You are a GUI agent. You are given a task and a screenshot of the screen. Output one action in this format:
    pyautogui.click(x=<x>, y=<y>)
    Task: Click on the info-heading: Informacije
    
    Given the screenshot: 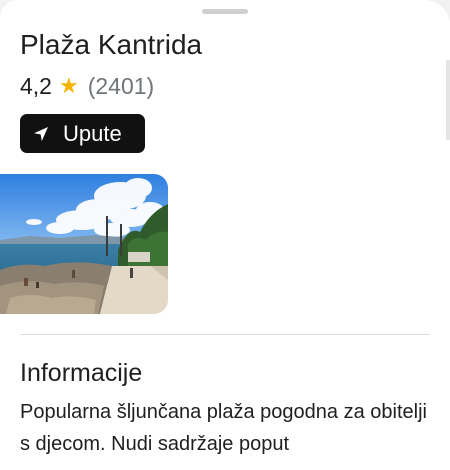 What is the action you would take?
    pyautogui.click(x=81, y=373)
    